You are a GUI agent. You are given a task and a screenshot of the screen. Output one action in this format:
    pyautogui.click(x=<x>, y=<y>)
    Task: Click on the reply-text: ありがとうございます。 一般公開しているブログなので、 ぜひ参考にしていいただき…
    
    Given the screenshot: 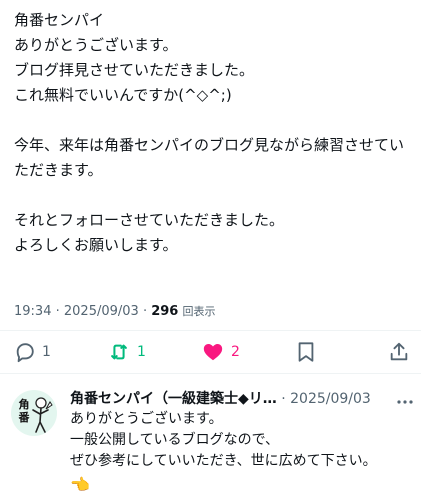 What is the action you would take?
    pyautogui.click(x=223, y=440)
    